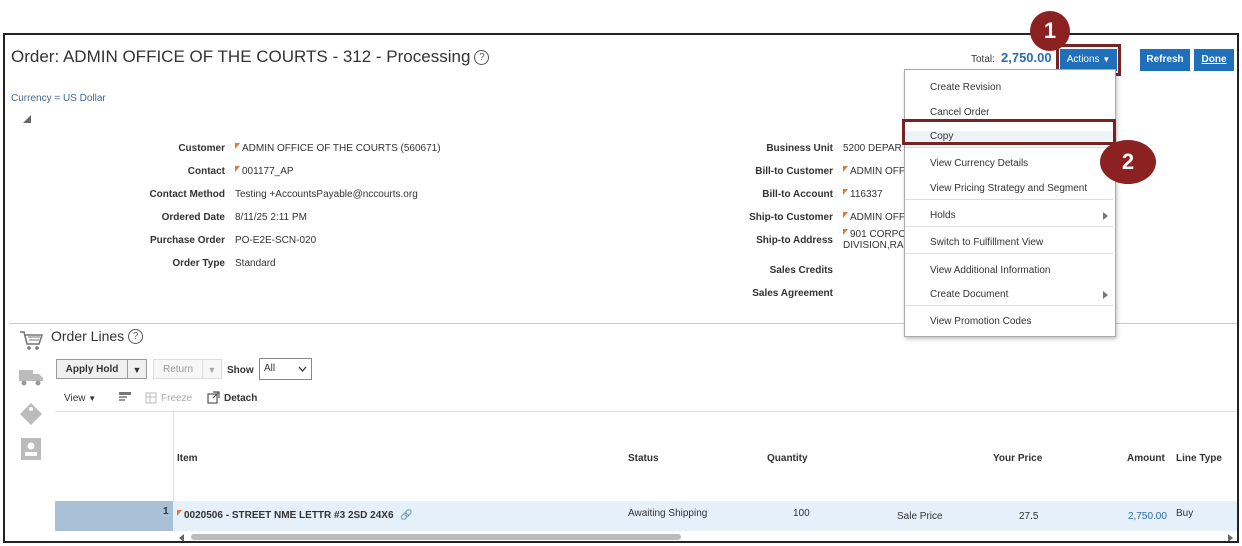 This screenshot has height=546, width=1242. I want to click on callout-badge-1: 1, so click(1050, 31).